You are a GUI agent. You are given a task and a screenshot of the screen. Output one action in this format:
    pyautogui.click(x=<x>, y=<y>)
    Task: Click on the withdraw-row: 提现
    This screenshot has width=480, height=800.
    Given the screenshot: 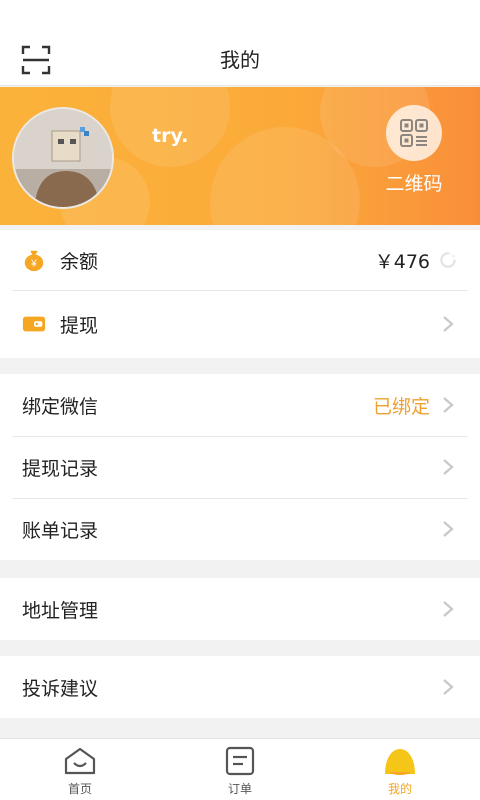 What is the action you would take?
    pyautogui.click(x=240, y=324)
    